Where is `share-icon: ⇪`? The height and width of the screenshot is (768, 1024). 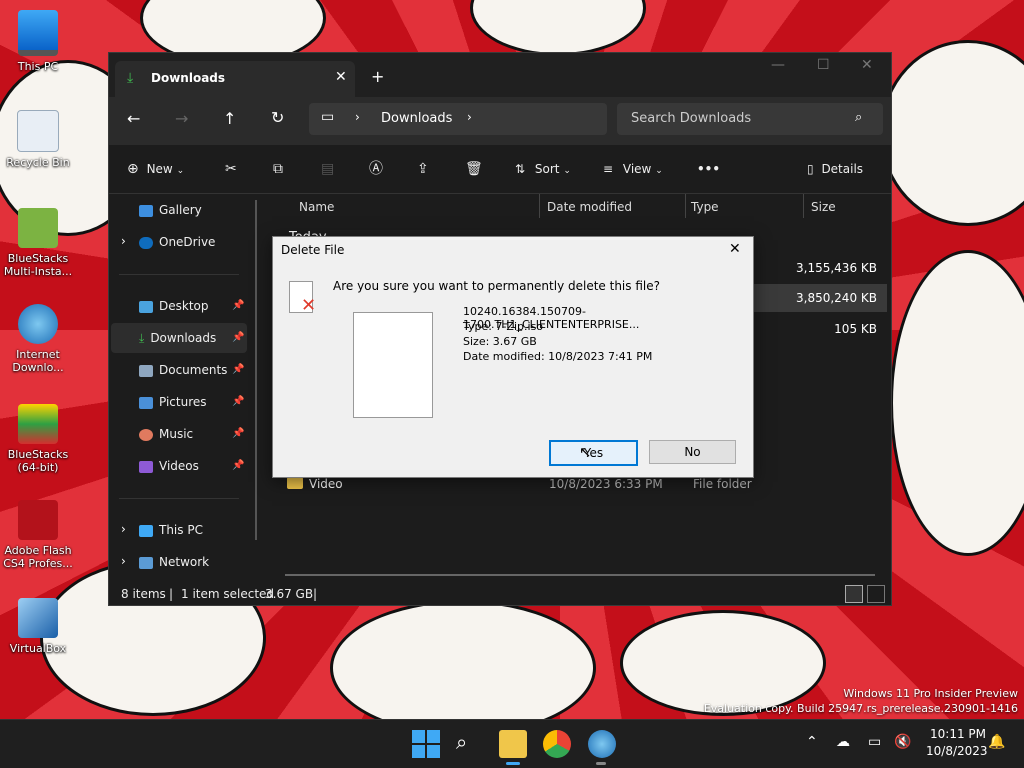 share-icon: ⇪ is located at coordinates (423, 169).